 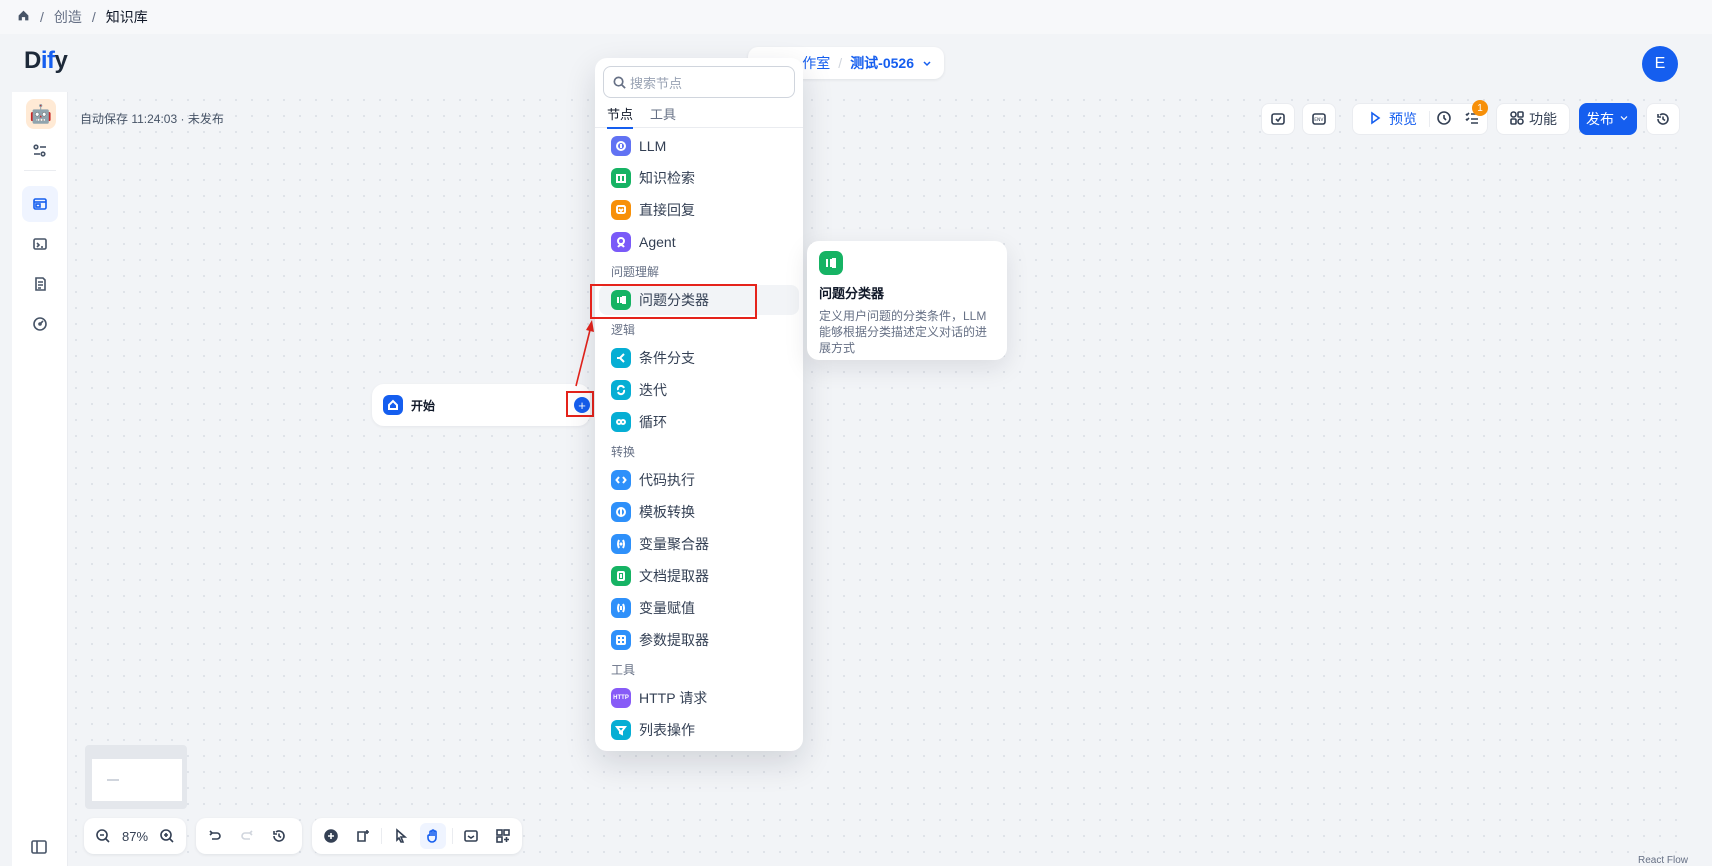 What do you see at coordinates (663, 113) in the screenshot?
I see `tab-tools: 工具` at bounding box center [663, 113].